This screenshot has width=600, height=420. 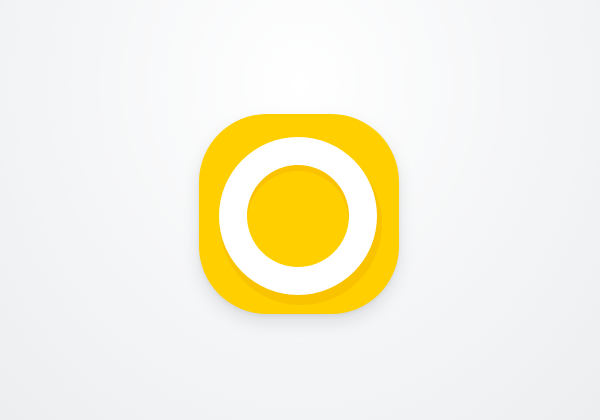 I want to click on ring-center, so click(x=298, y=216).